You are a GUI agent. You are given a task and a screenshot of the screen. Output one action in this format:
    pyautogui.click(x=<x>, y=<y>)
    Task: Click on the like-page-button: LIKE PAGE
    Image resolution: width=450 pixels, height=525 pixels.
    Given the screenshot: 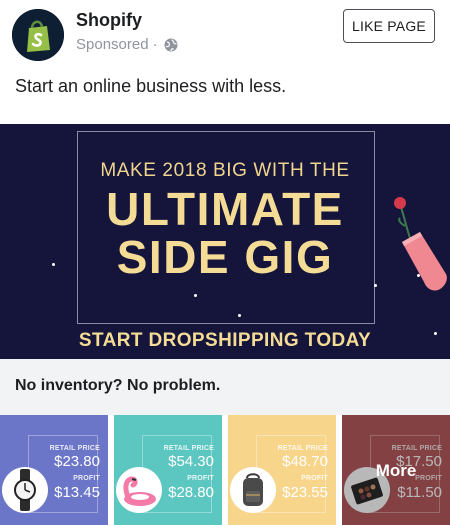 What is the action you would take?
    pyautogui.click(x=389, y=26)
    